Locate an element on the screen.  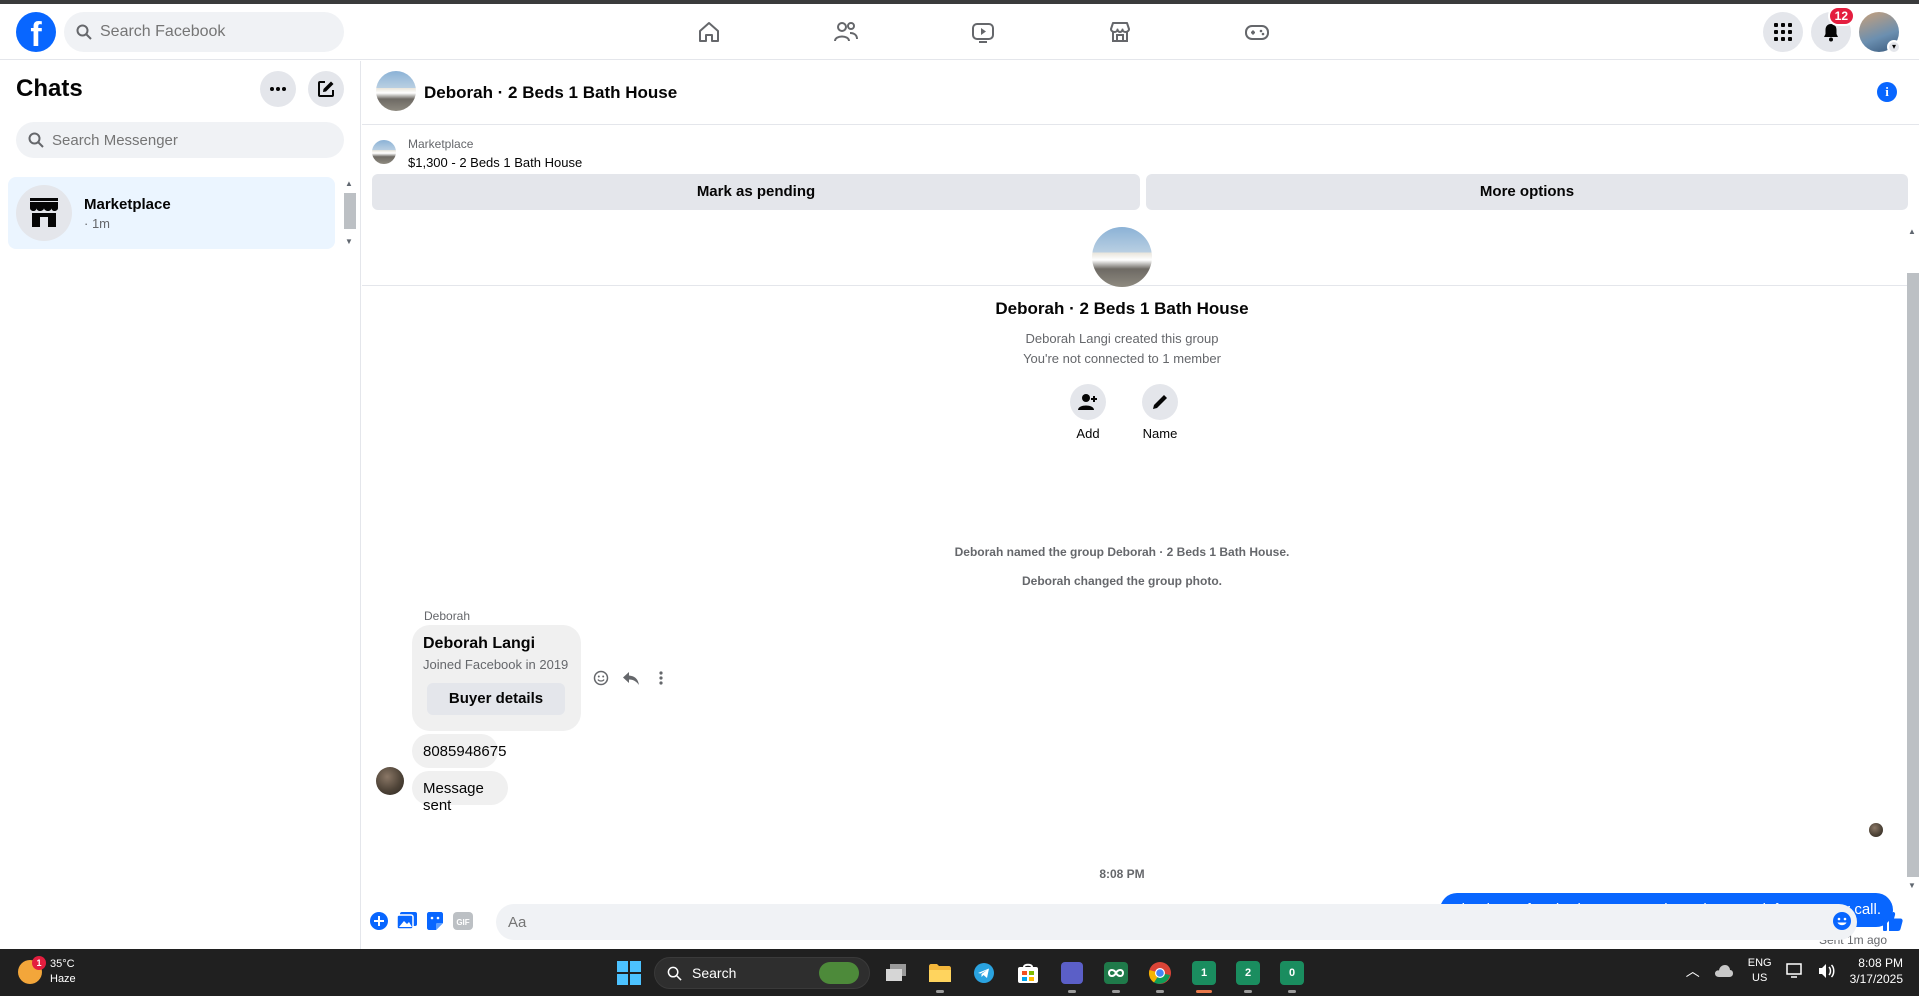
search-highlight-icon is located at coordinates (839, 973).